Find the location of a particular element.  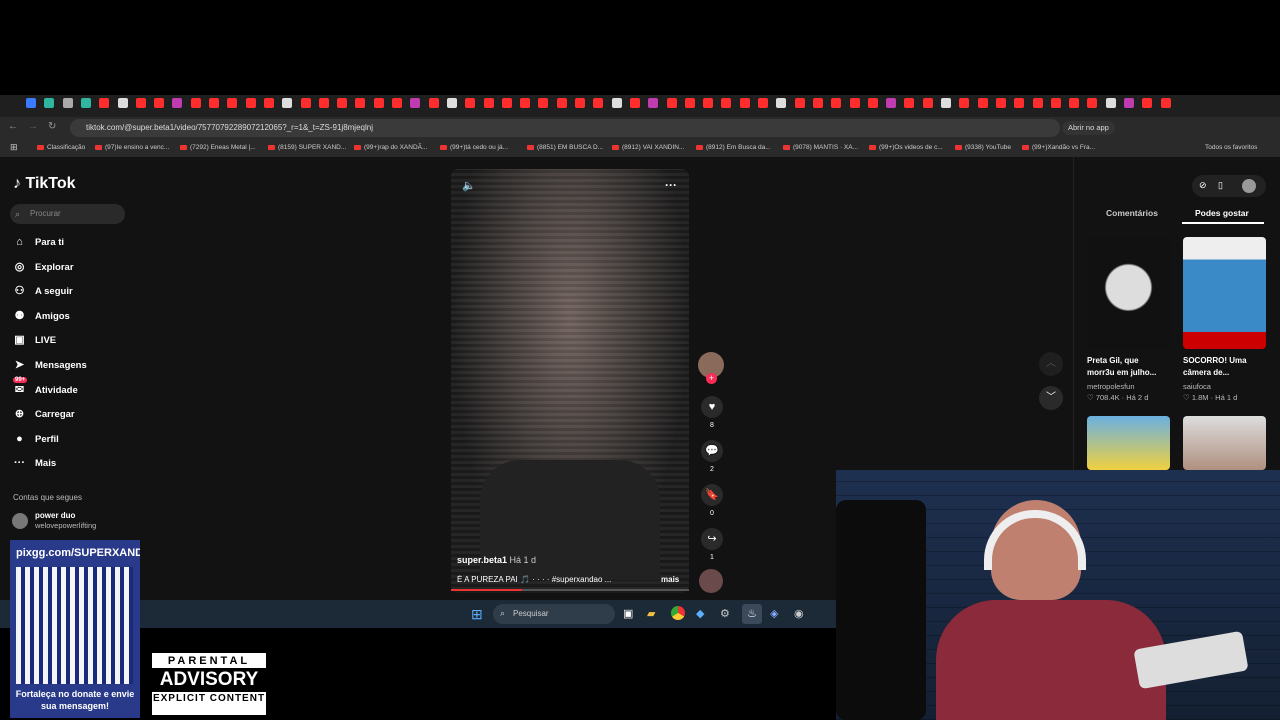

compass-small-icon: ⊘ is located at coordinates (1203, 185).